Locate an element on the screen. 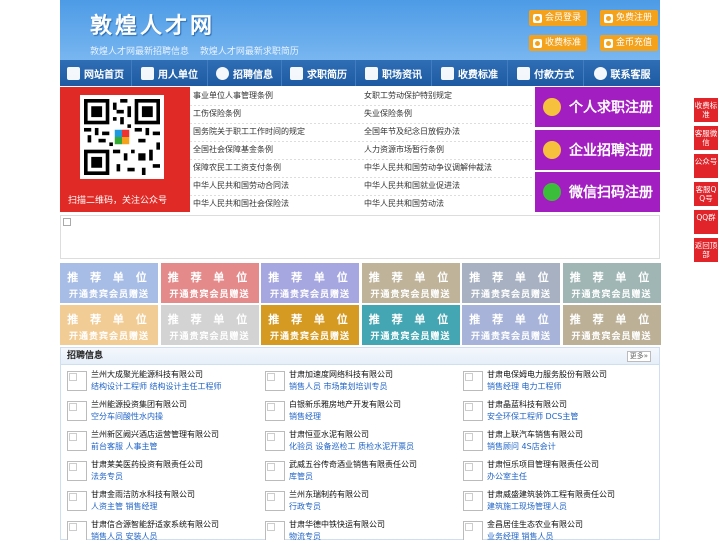 The width and height of the screenshot is (720, 540). subtitle-jobs: 敦煌人才网最新招聘信息 is located at coordinates (139, 52).